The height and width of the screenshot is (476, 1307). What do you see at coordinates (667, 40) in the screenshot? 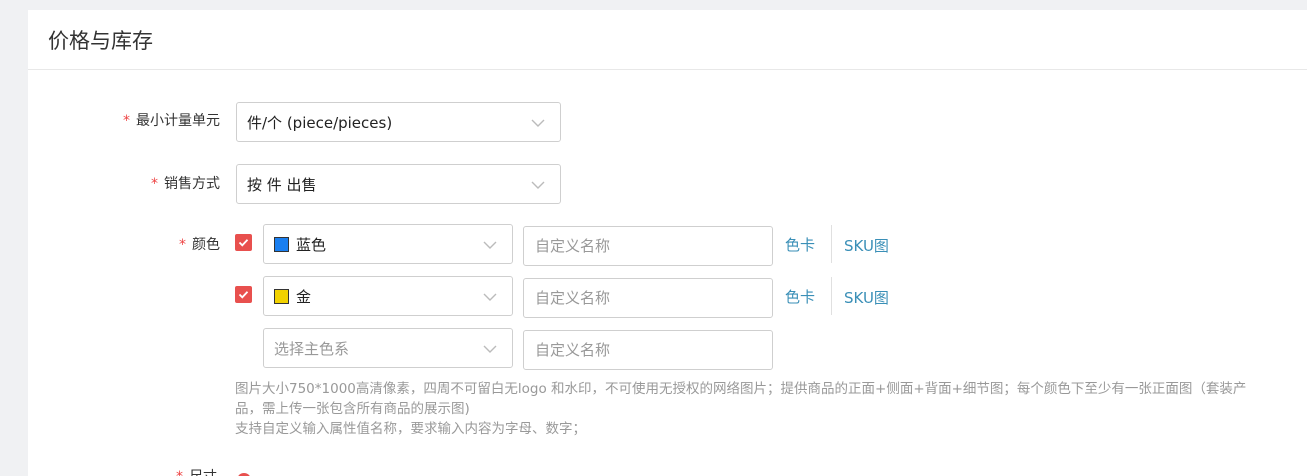
I see `panel-header: 价格与库存` at bounding box center [667, 40].